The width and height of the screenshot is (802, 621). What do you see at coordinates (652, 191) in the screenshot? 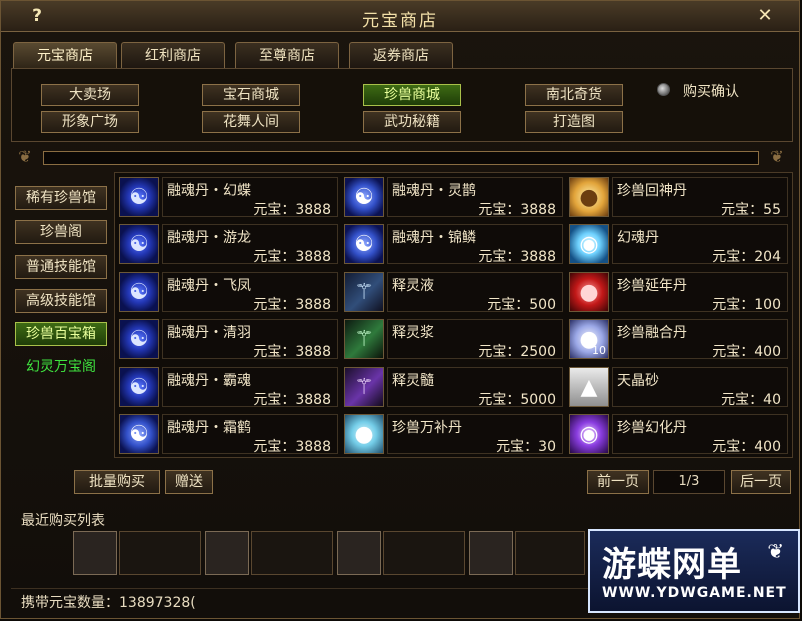
I see `item-name: 珍兽回神丹` at bounding box center [652, 191].